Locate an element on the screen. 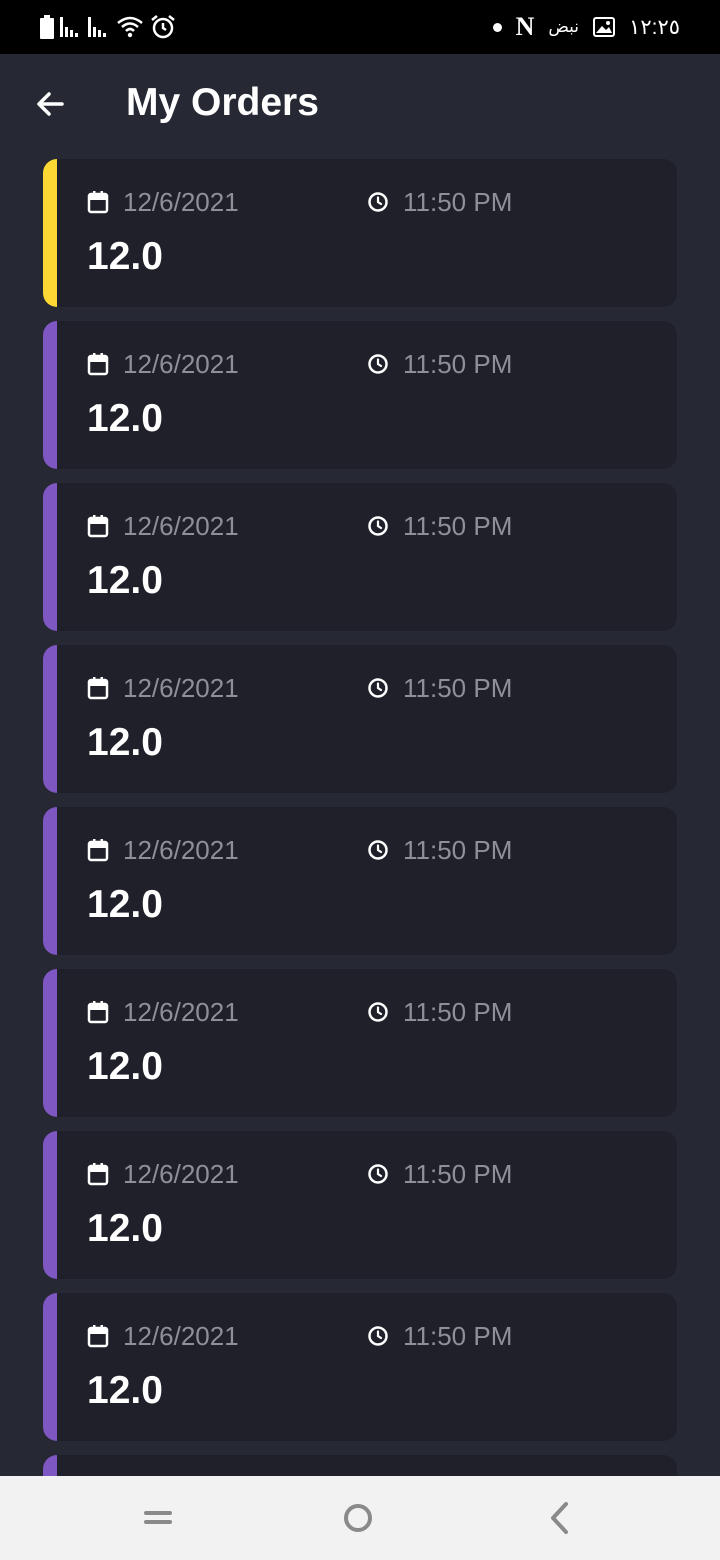 This screenshot has height=1560, width=720. image-icon is located at coordinates (604, 27).